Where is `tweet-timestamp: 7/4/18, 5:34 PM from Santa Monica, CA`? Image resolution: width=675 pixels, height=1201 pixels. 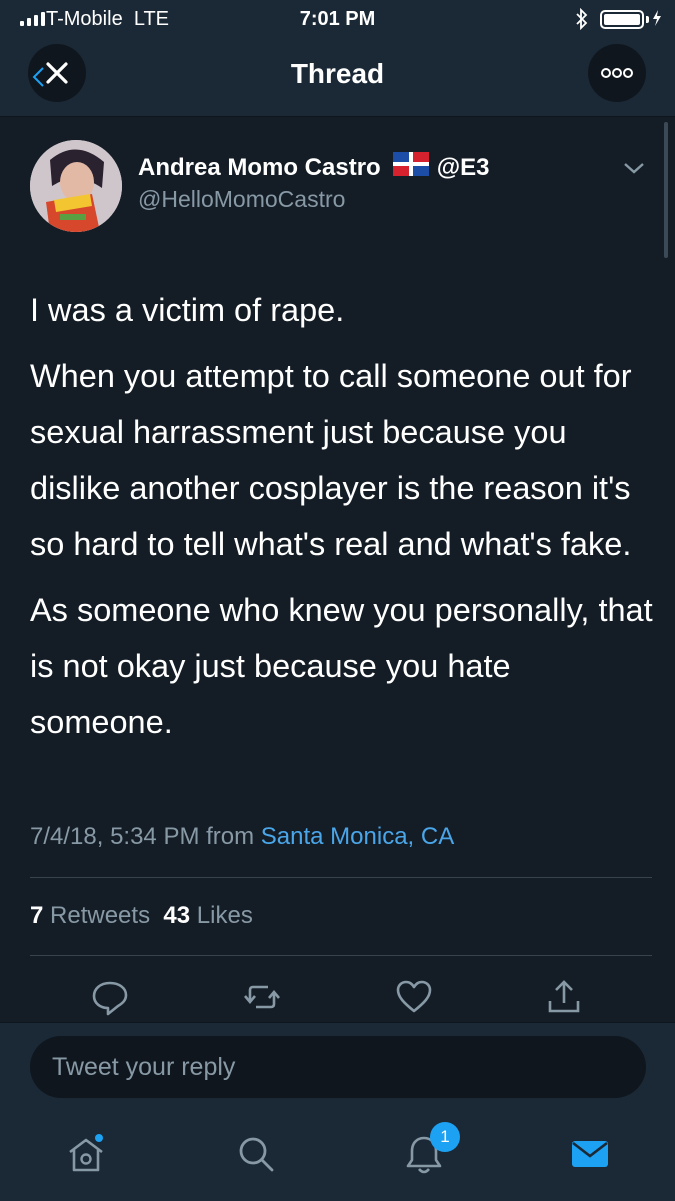
tweet-timestamp: 7/4/18, 5:34 PM from Santa Monica, CA is located at coordinates (242, 837).